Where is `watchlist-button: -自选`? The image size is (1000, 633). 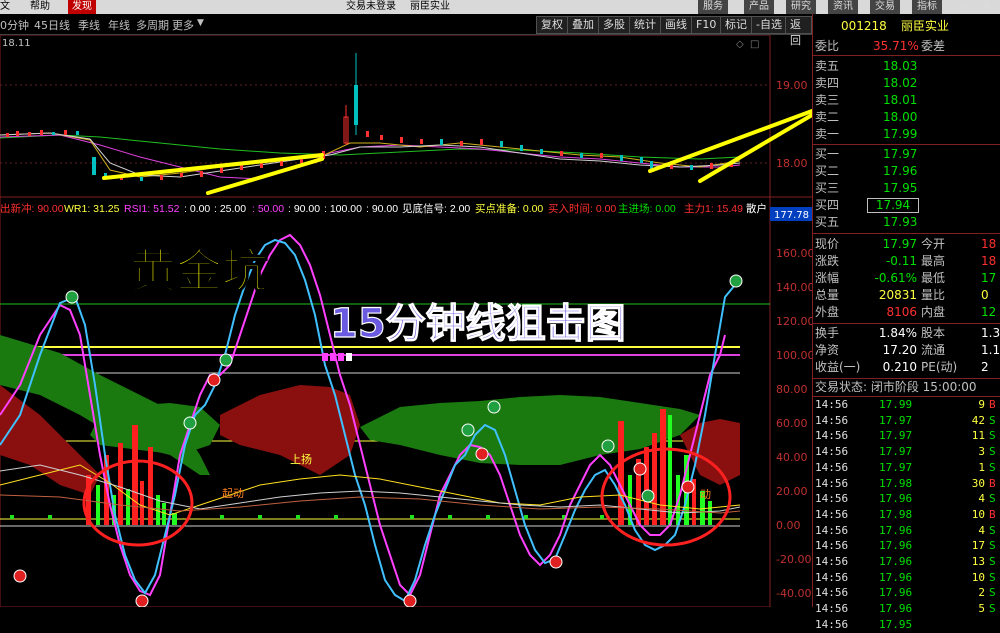
watchlist-button: -自选 is located at coordinates (769, 25).